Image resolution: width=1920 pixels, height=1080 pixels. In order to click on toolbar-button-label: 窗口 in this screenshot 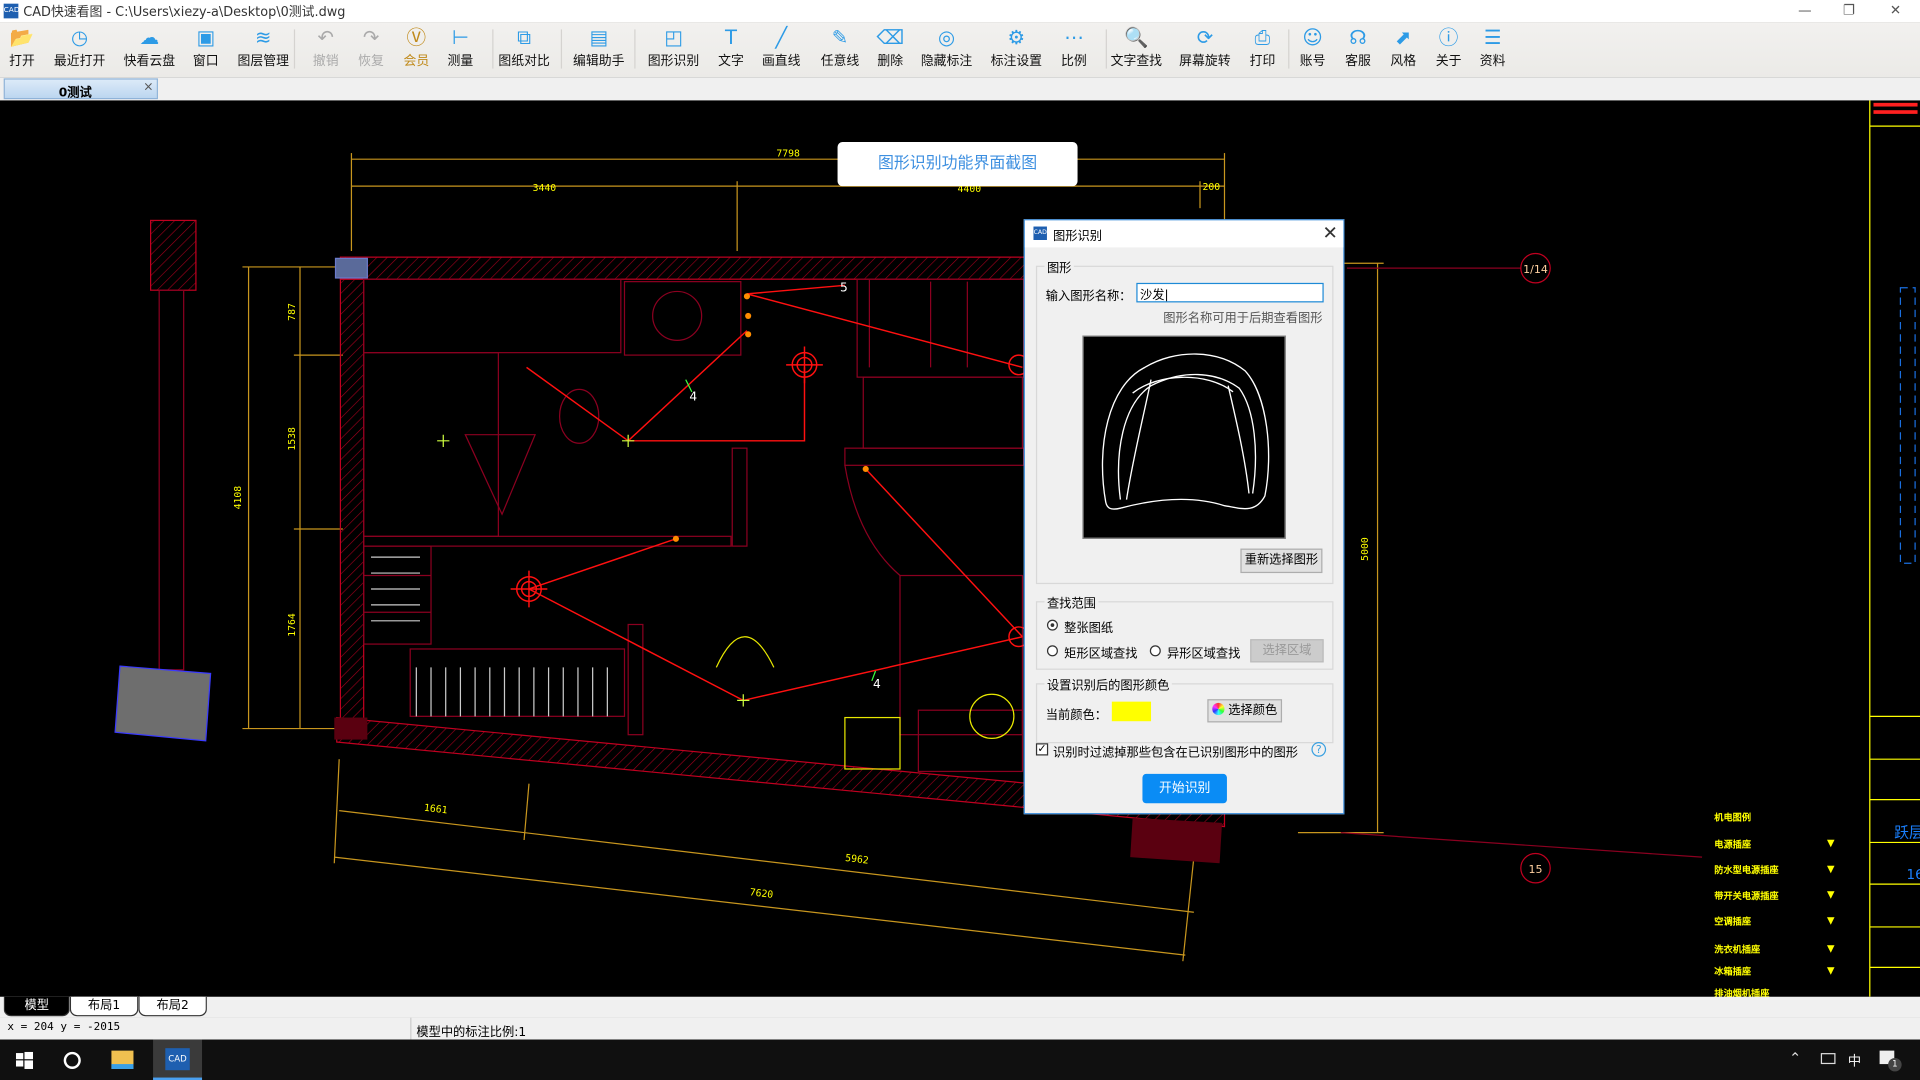, I will do `click(205, 61)`.